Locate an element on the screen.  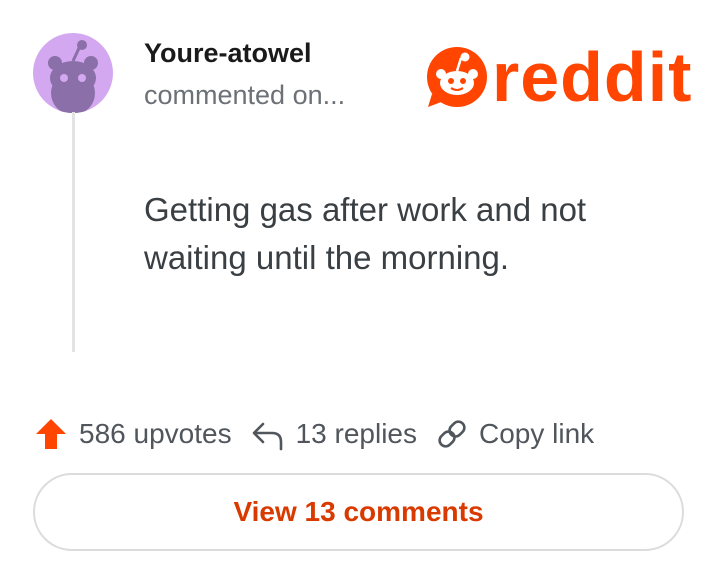
copy-link-button: Copy link is located at coordinates (514, 434).